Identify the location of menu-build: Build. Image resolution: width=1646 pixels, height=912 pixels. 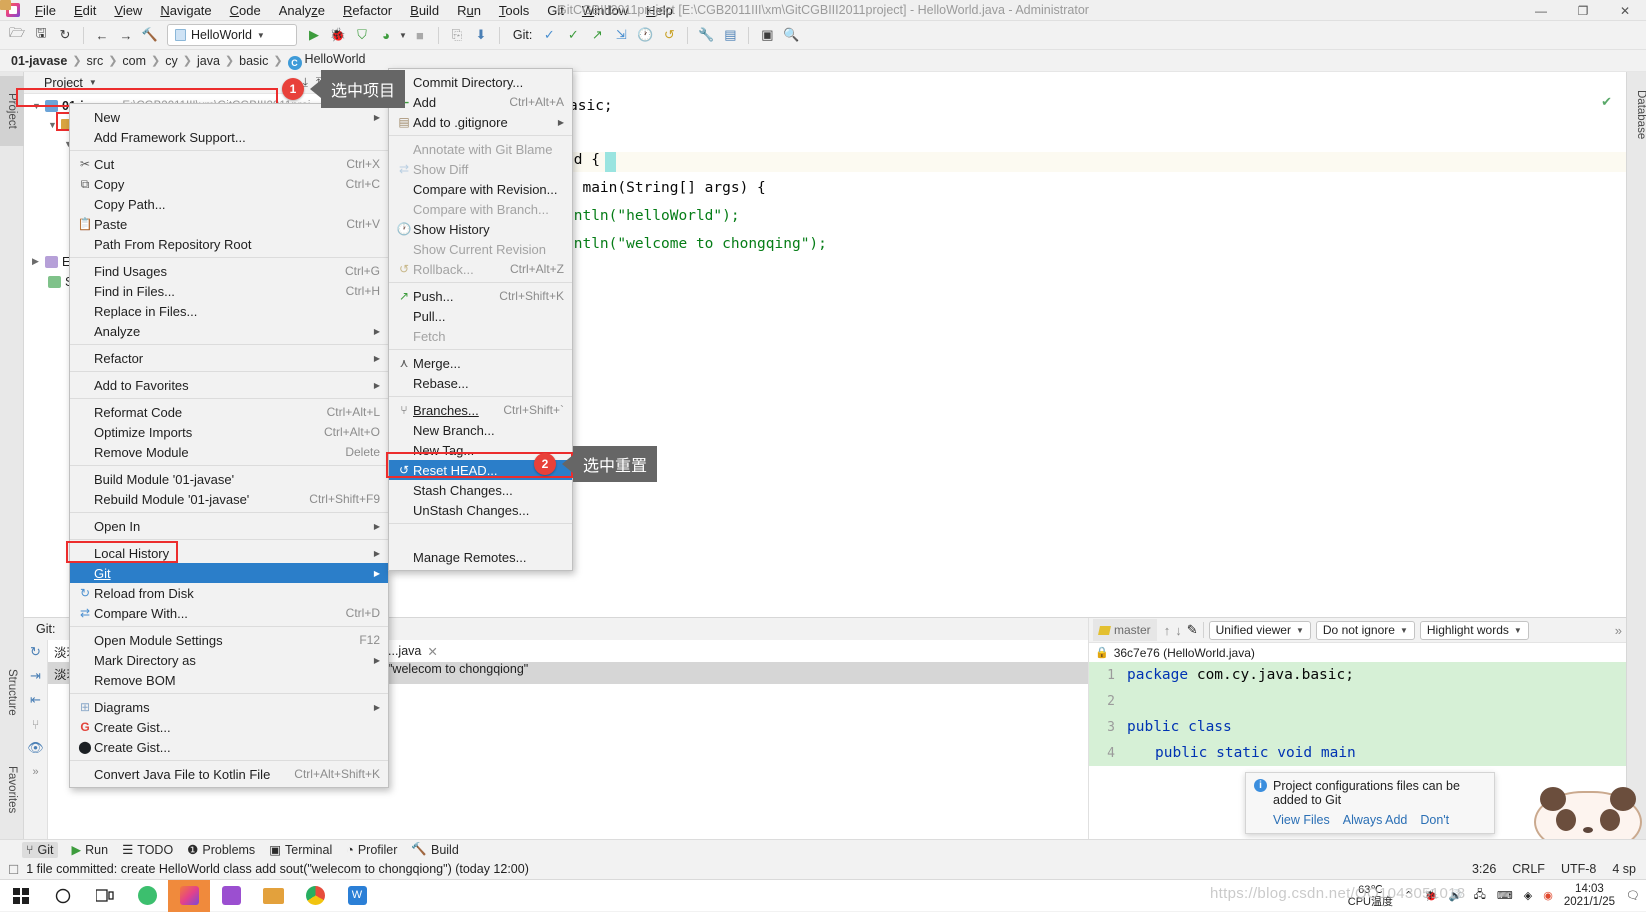
(424, 10).